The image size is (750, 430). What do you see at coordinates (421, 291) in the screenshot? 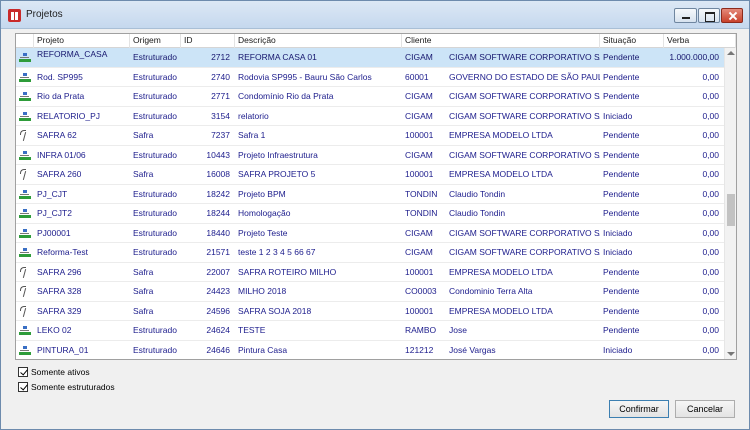
I see `cell-cliente-cod: CO0003` at bounding box center [421, 291].